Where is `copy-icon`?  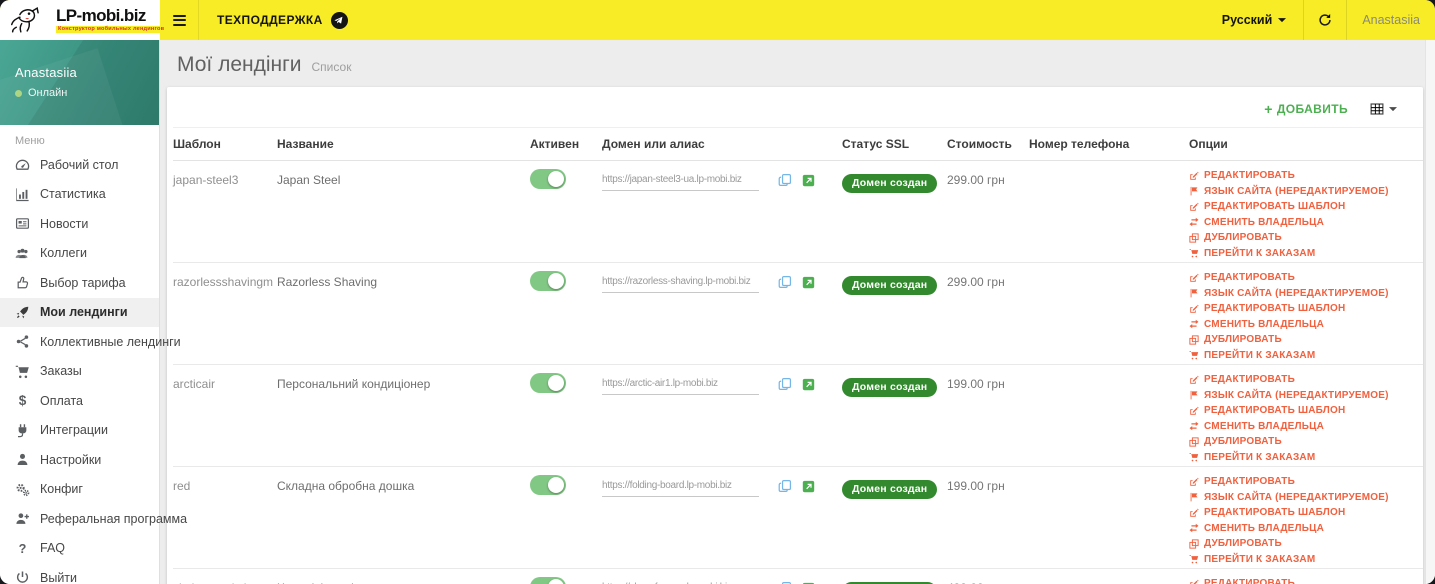
copy-icon is located at coordinates (785, 282).